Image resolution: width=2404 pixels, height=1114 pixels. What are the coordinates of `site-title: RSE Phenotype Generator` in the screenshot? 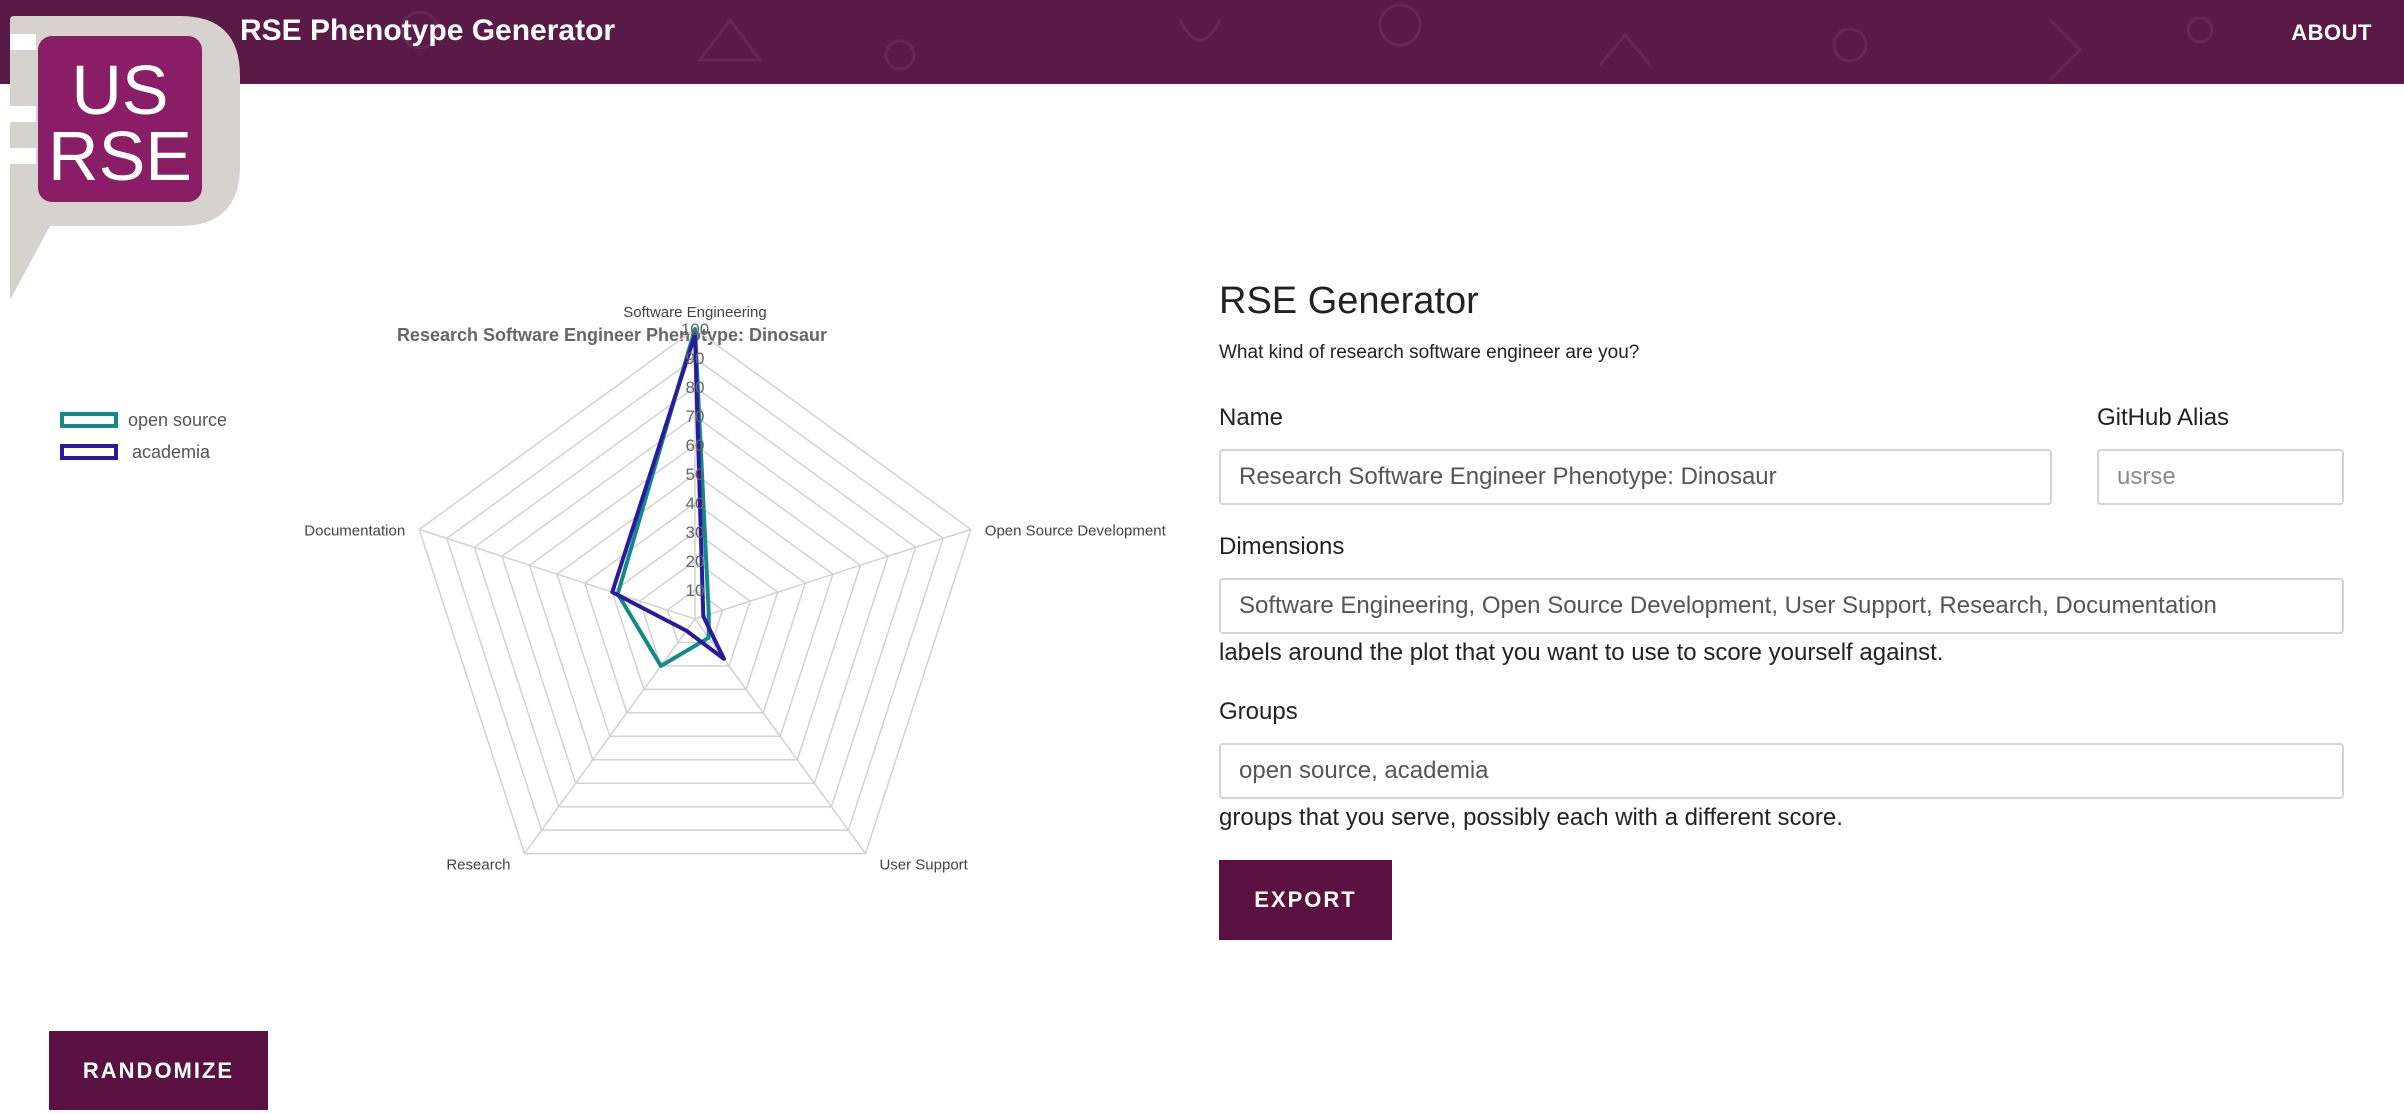 It's located at (427, 31).